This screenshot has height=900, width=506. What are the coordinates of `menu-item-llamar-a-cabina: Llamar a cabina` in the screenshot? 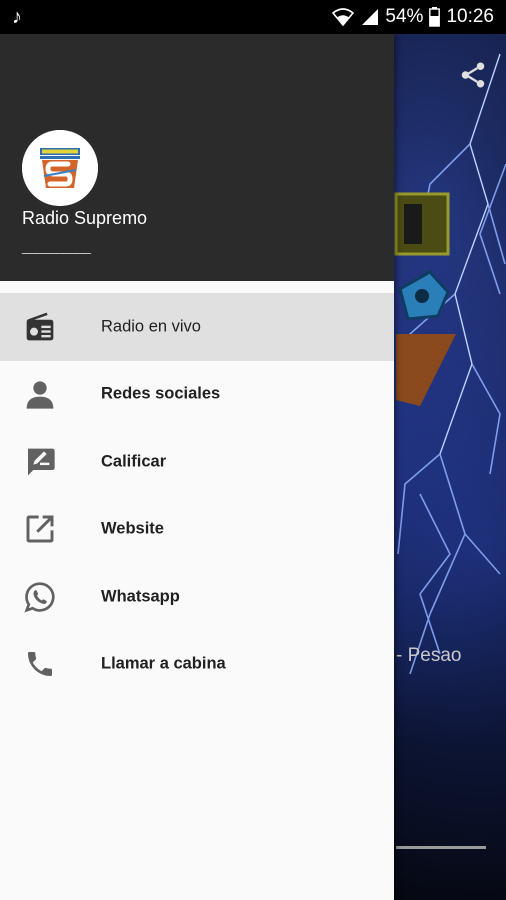 It's located at (197, 665).